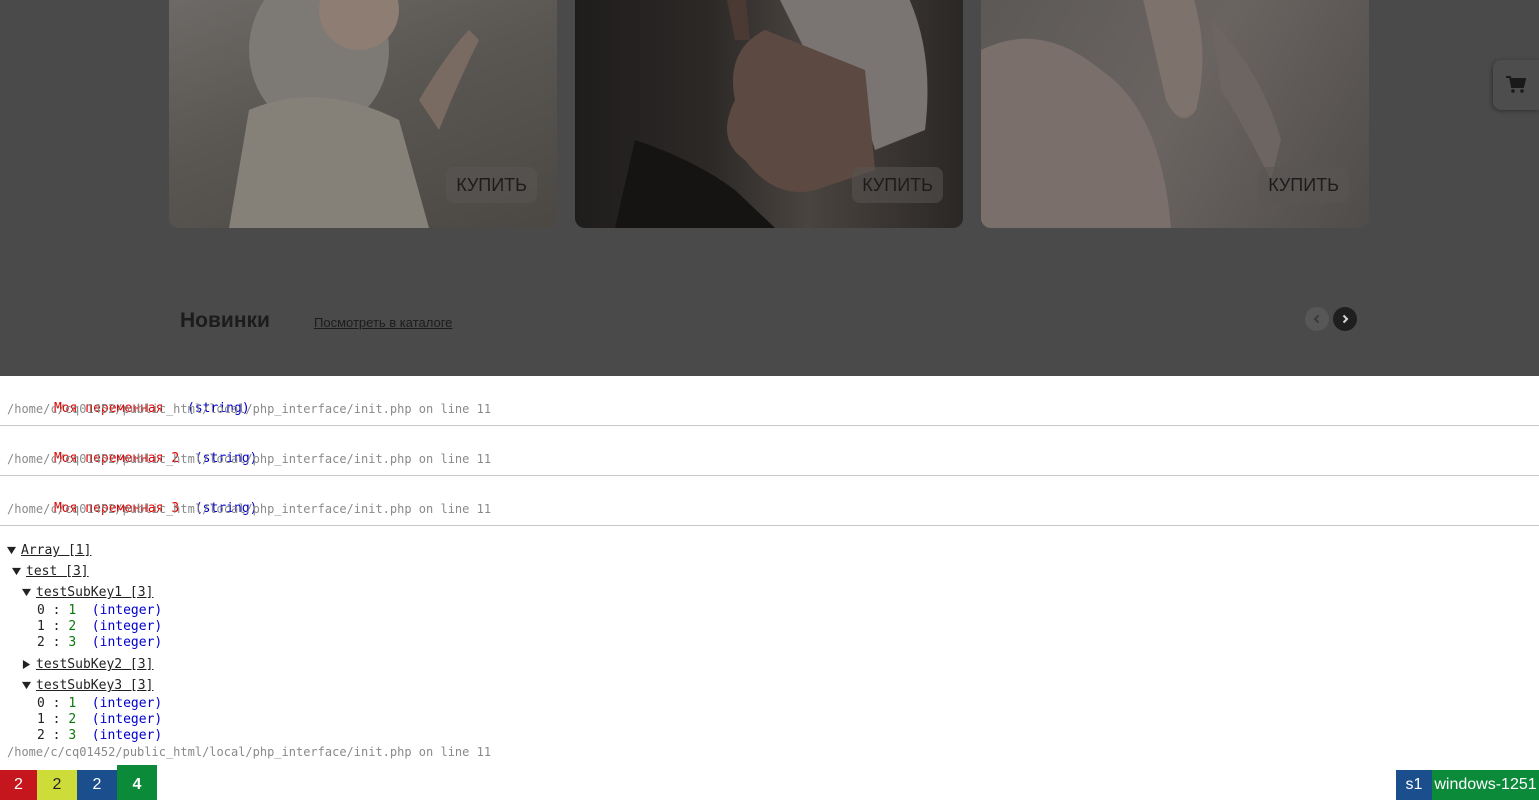 The height and width of the screenshot is (800, 1539). I want to click on tree-node-testsubkey2: testSubKey2 [3], so click(769, 664).